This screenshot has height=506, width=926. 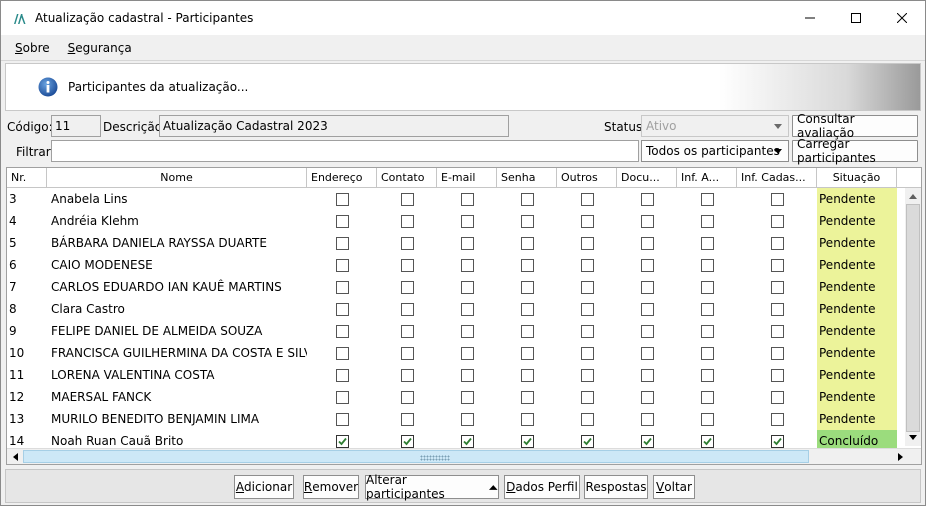 I want to click on scroll-down-icon, so click(x=913, y=438).